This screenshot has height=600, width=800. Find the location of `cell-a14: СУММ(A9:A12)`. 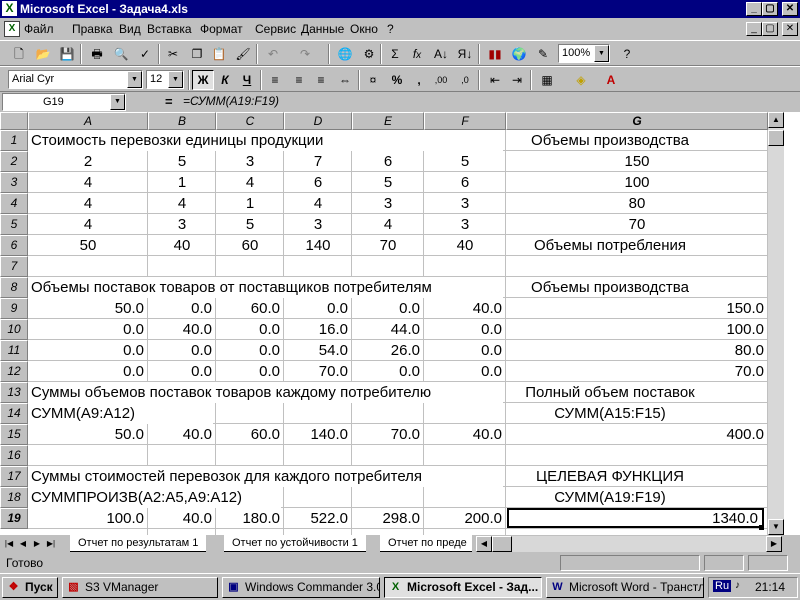

cell-a14: СУММ(A9:A12) is located at coordinates (120, 413).